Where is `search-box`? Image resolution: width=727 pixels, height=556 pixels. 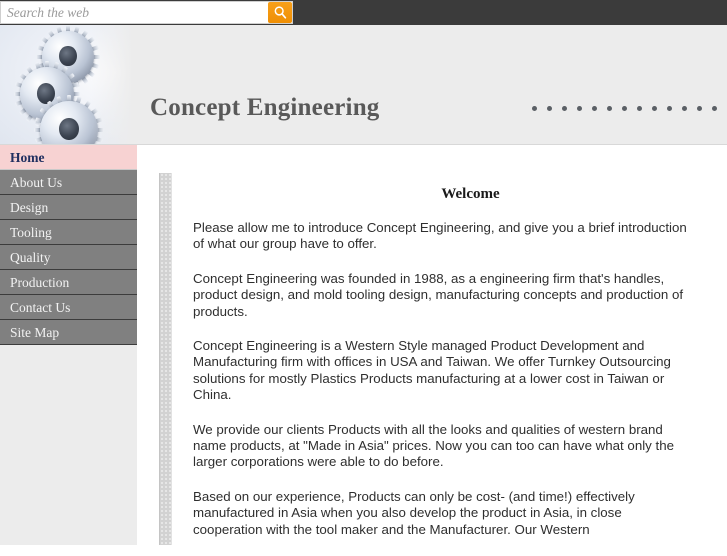 search-box is located at coordinates (146, 12).